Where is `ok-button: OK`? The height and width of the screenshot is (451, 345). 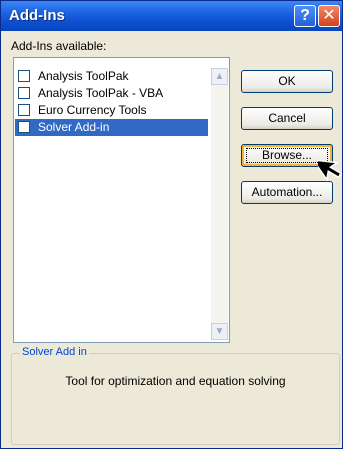 ok-button: OK is located at coordinates (287, 81).